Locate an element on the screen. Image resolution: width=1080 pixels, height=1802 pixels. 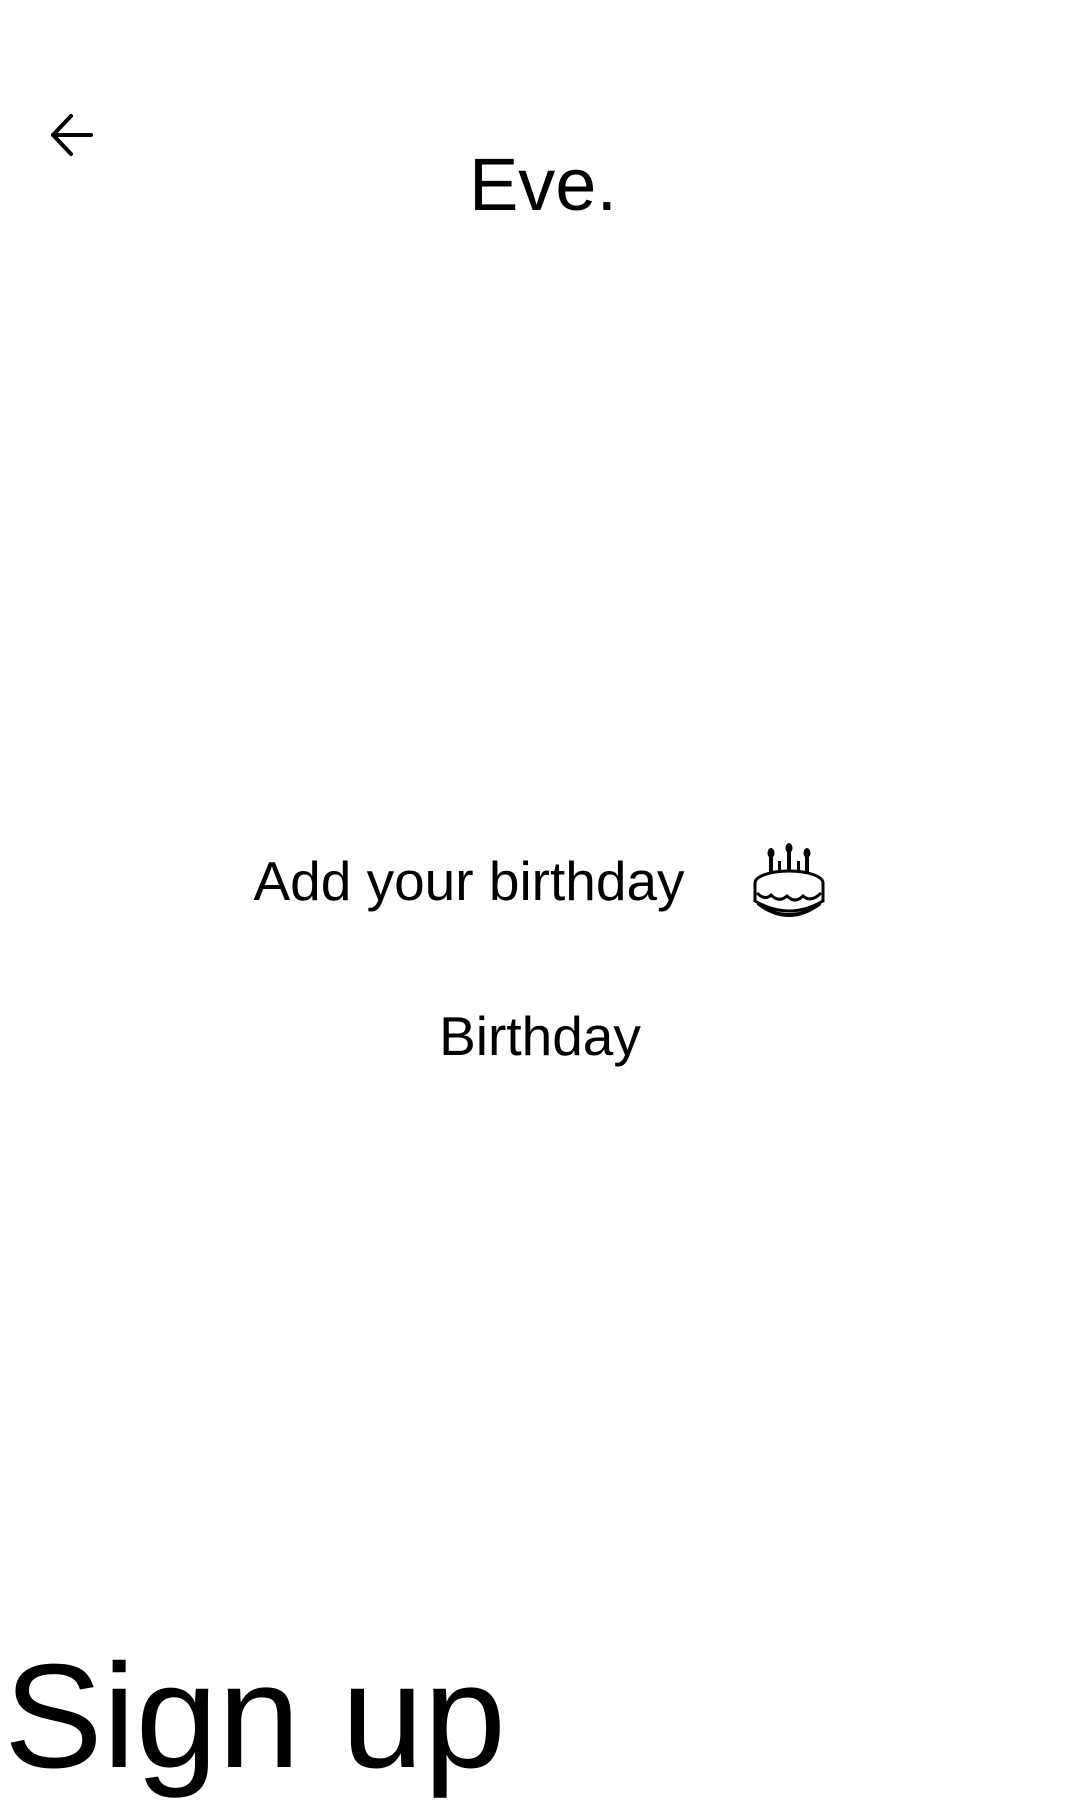
app-title: Eve. is located at coordinates (543, 184).